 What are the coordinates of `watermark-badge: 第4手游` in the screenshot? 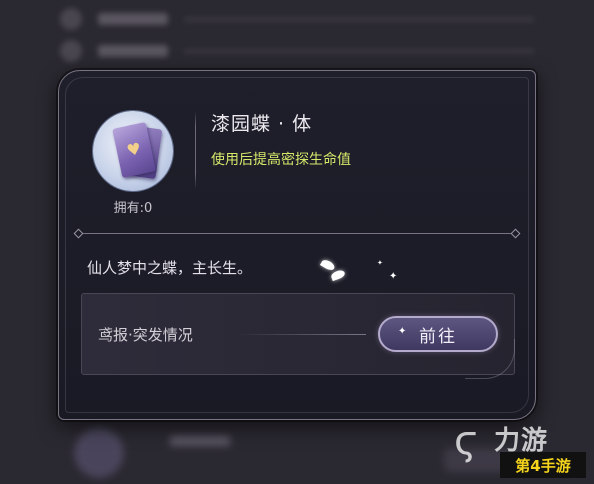 It's located at (543, 465).